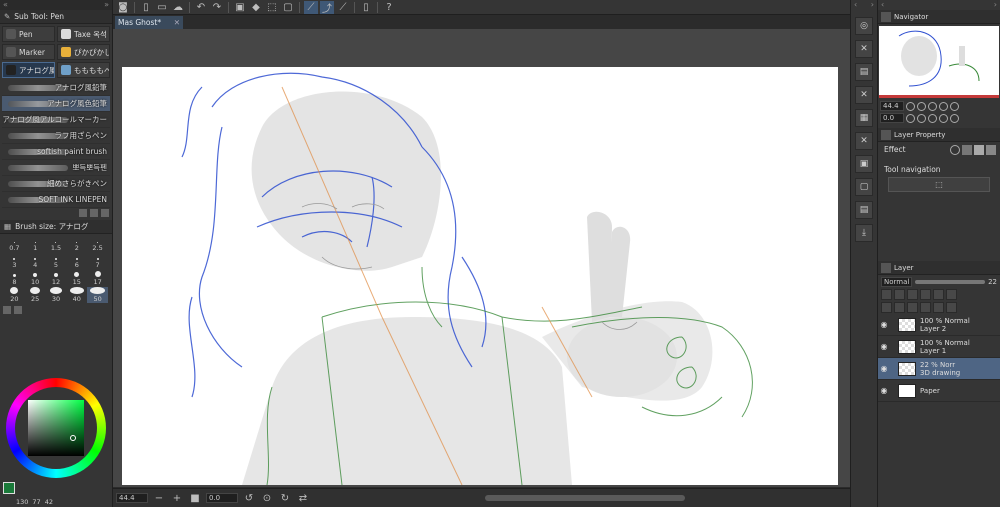 This screenshot has height=507, width=1000. Describe the element at coordinates (14, 261) in the screenshot. I see `brush-size-option: 3` at that location.